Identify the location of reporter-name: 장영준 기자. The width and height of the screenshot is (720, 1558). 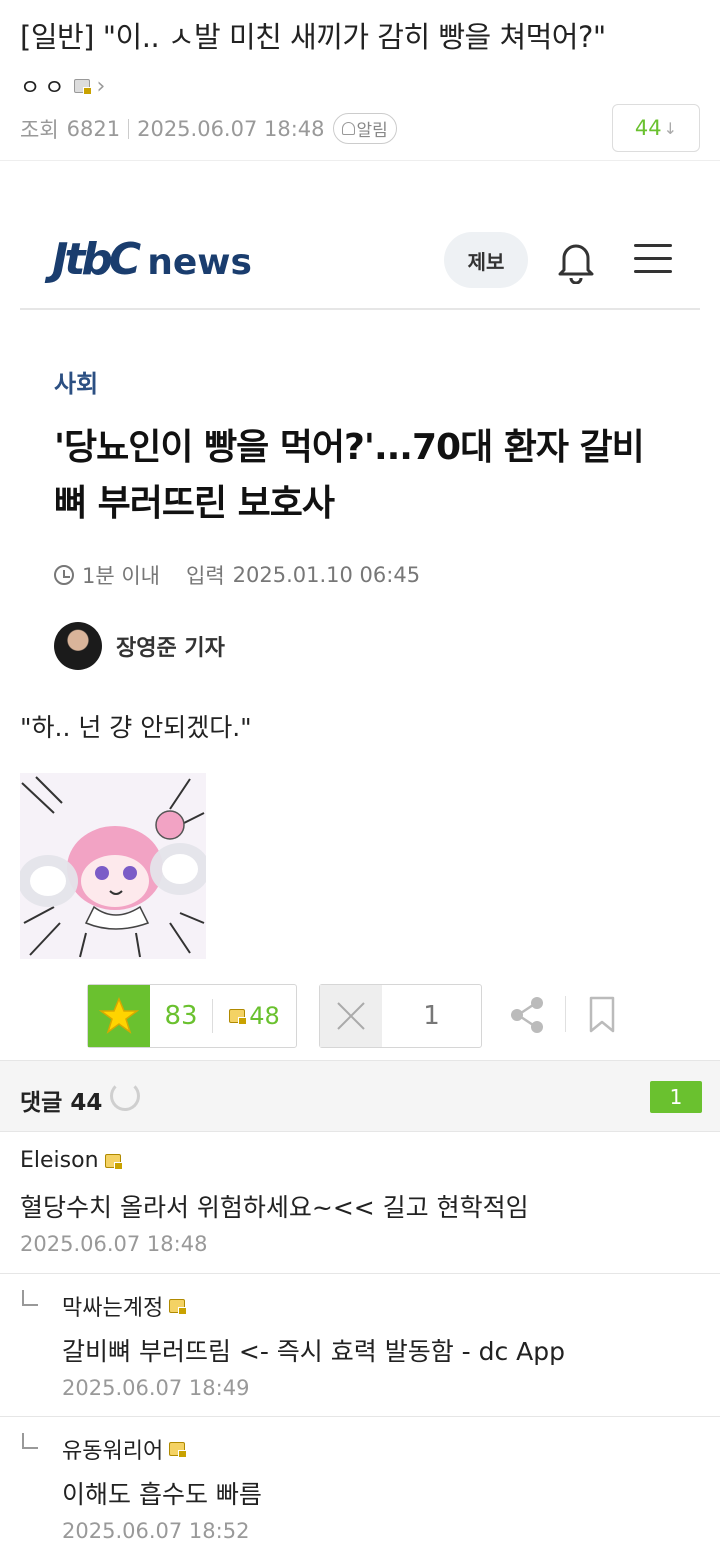
(170, 648).